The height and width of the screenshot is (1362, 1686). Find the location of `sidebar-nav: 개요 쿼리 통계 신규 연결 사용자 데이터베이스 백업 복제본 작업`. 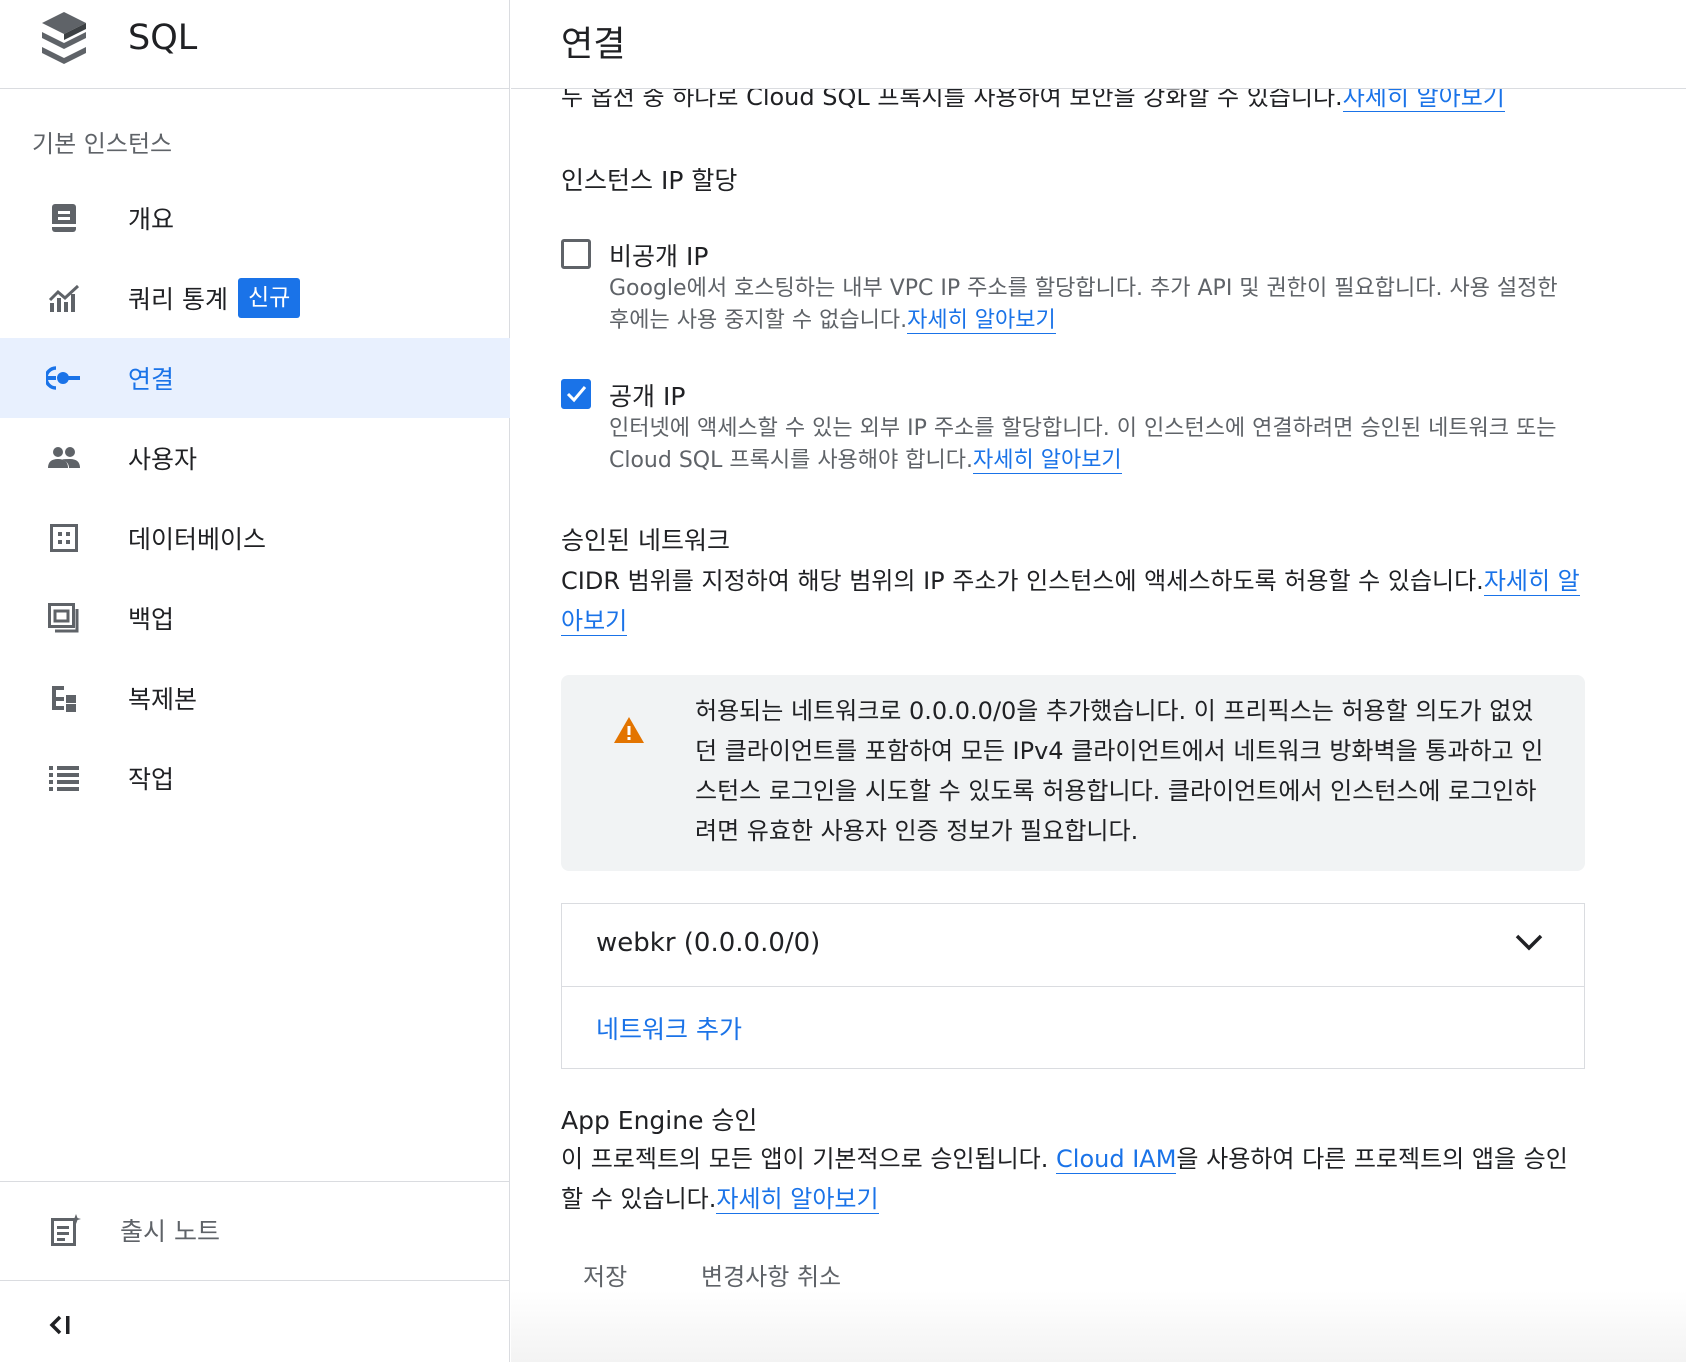

sidebar-nav: 개요 쿼리 통계 신규 연결 사용자 데이터베이스 백업 복제본 작업 is located at coordinates (255, 498).